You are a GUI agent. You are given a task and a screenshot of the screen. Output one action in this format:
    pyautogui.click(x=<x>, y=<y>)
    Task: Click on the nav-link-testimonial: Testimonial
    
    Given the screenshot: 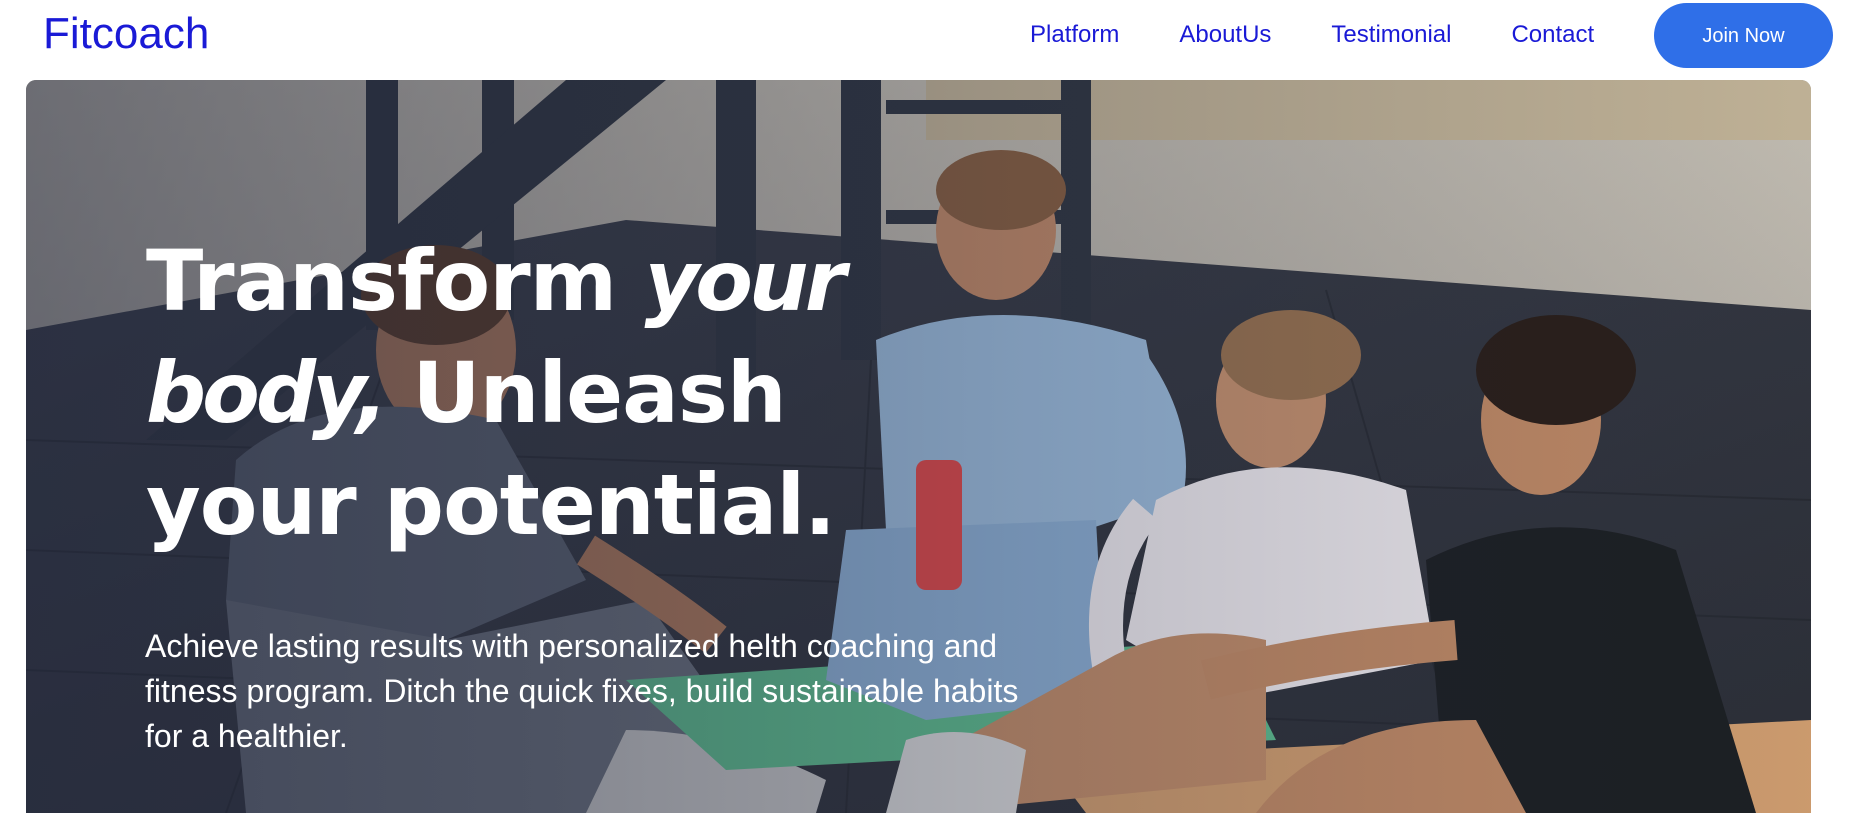 What is the action you would take?
    pyautogui.click(x=1391, y=35)
    